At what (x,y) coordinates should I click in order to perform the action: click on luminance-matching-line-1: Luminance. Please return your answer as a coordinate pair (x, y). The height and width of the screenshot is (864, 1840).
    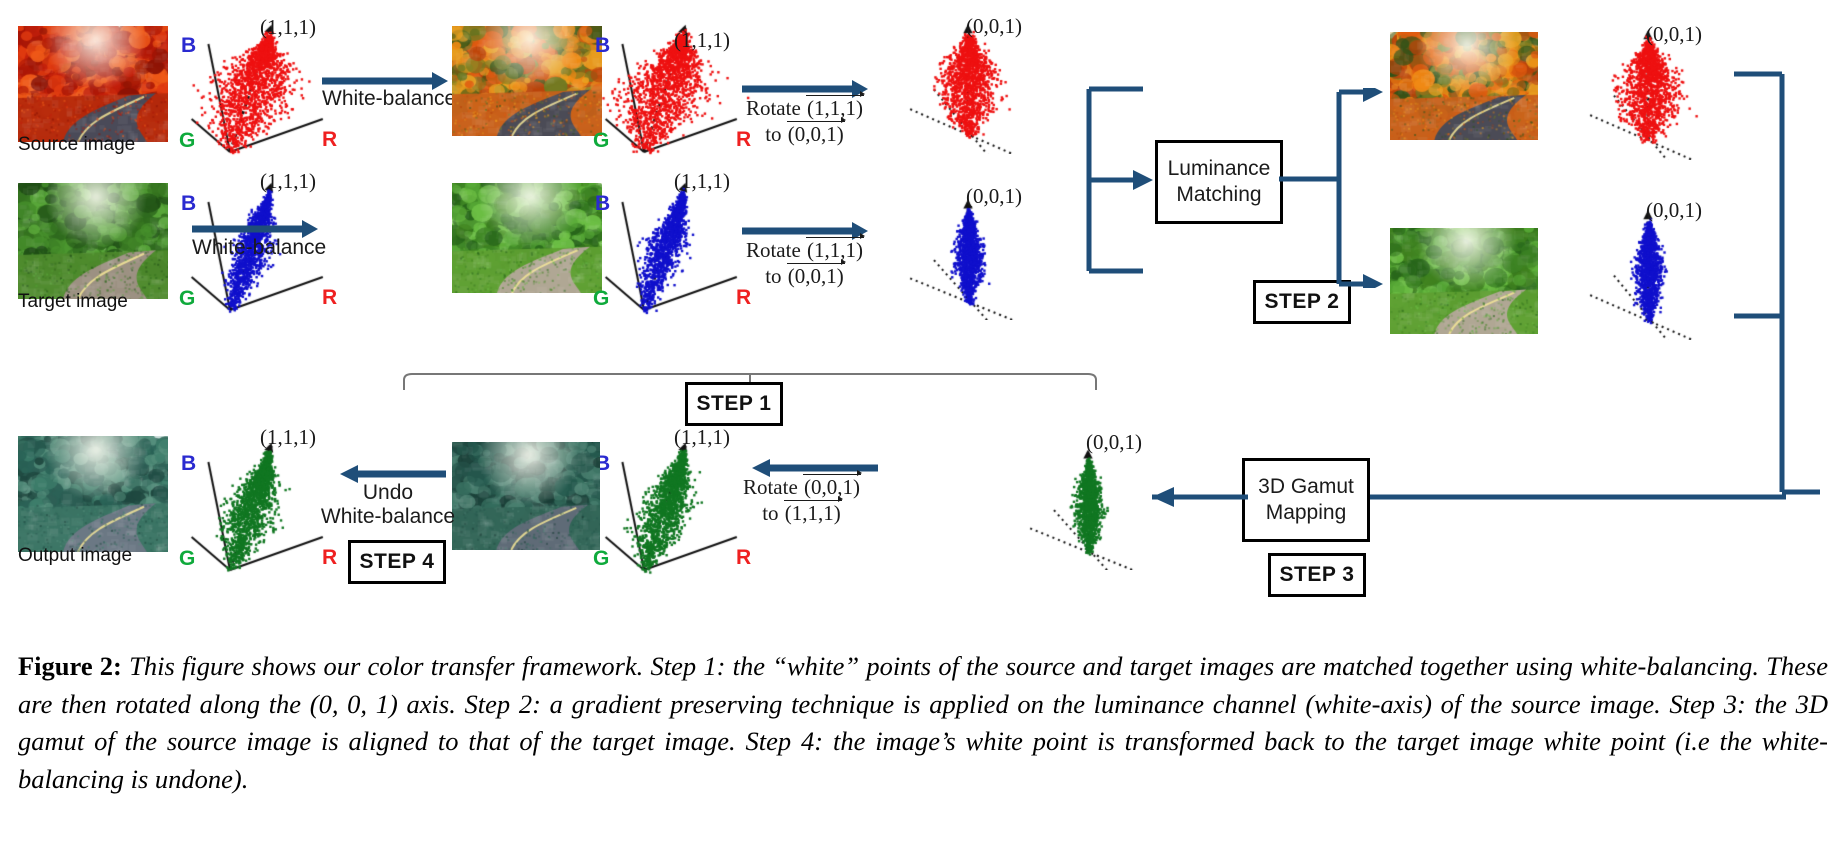
    Looking at the image, I should click on (1219, 168).